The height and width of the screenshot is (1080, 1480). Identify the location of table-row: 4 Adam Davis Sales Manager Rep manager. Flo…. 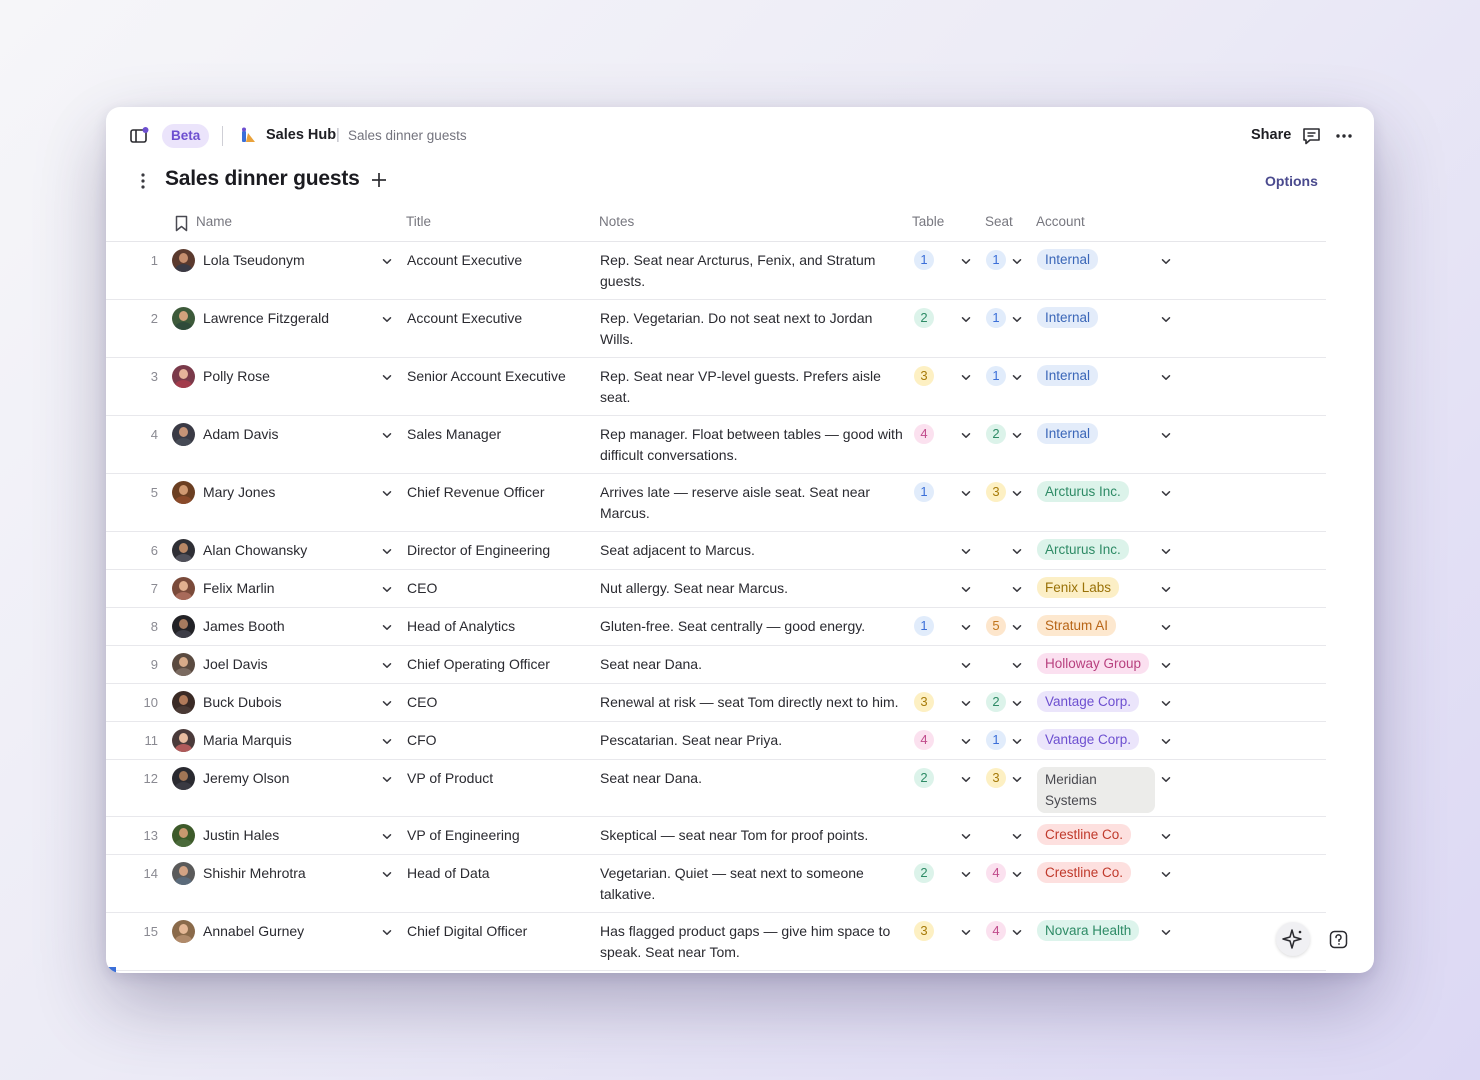
(716, 445).